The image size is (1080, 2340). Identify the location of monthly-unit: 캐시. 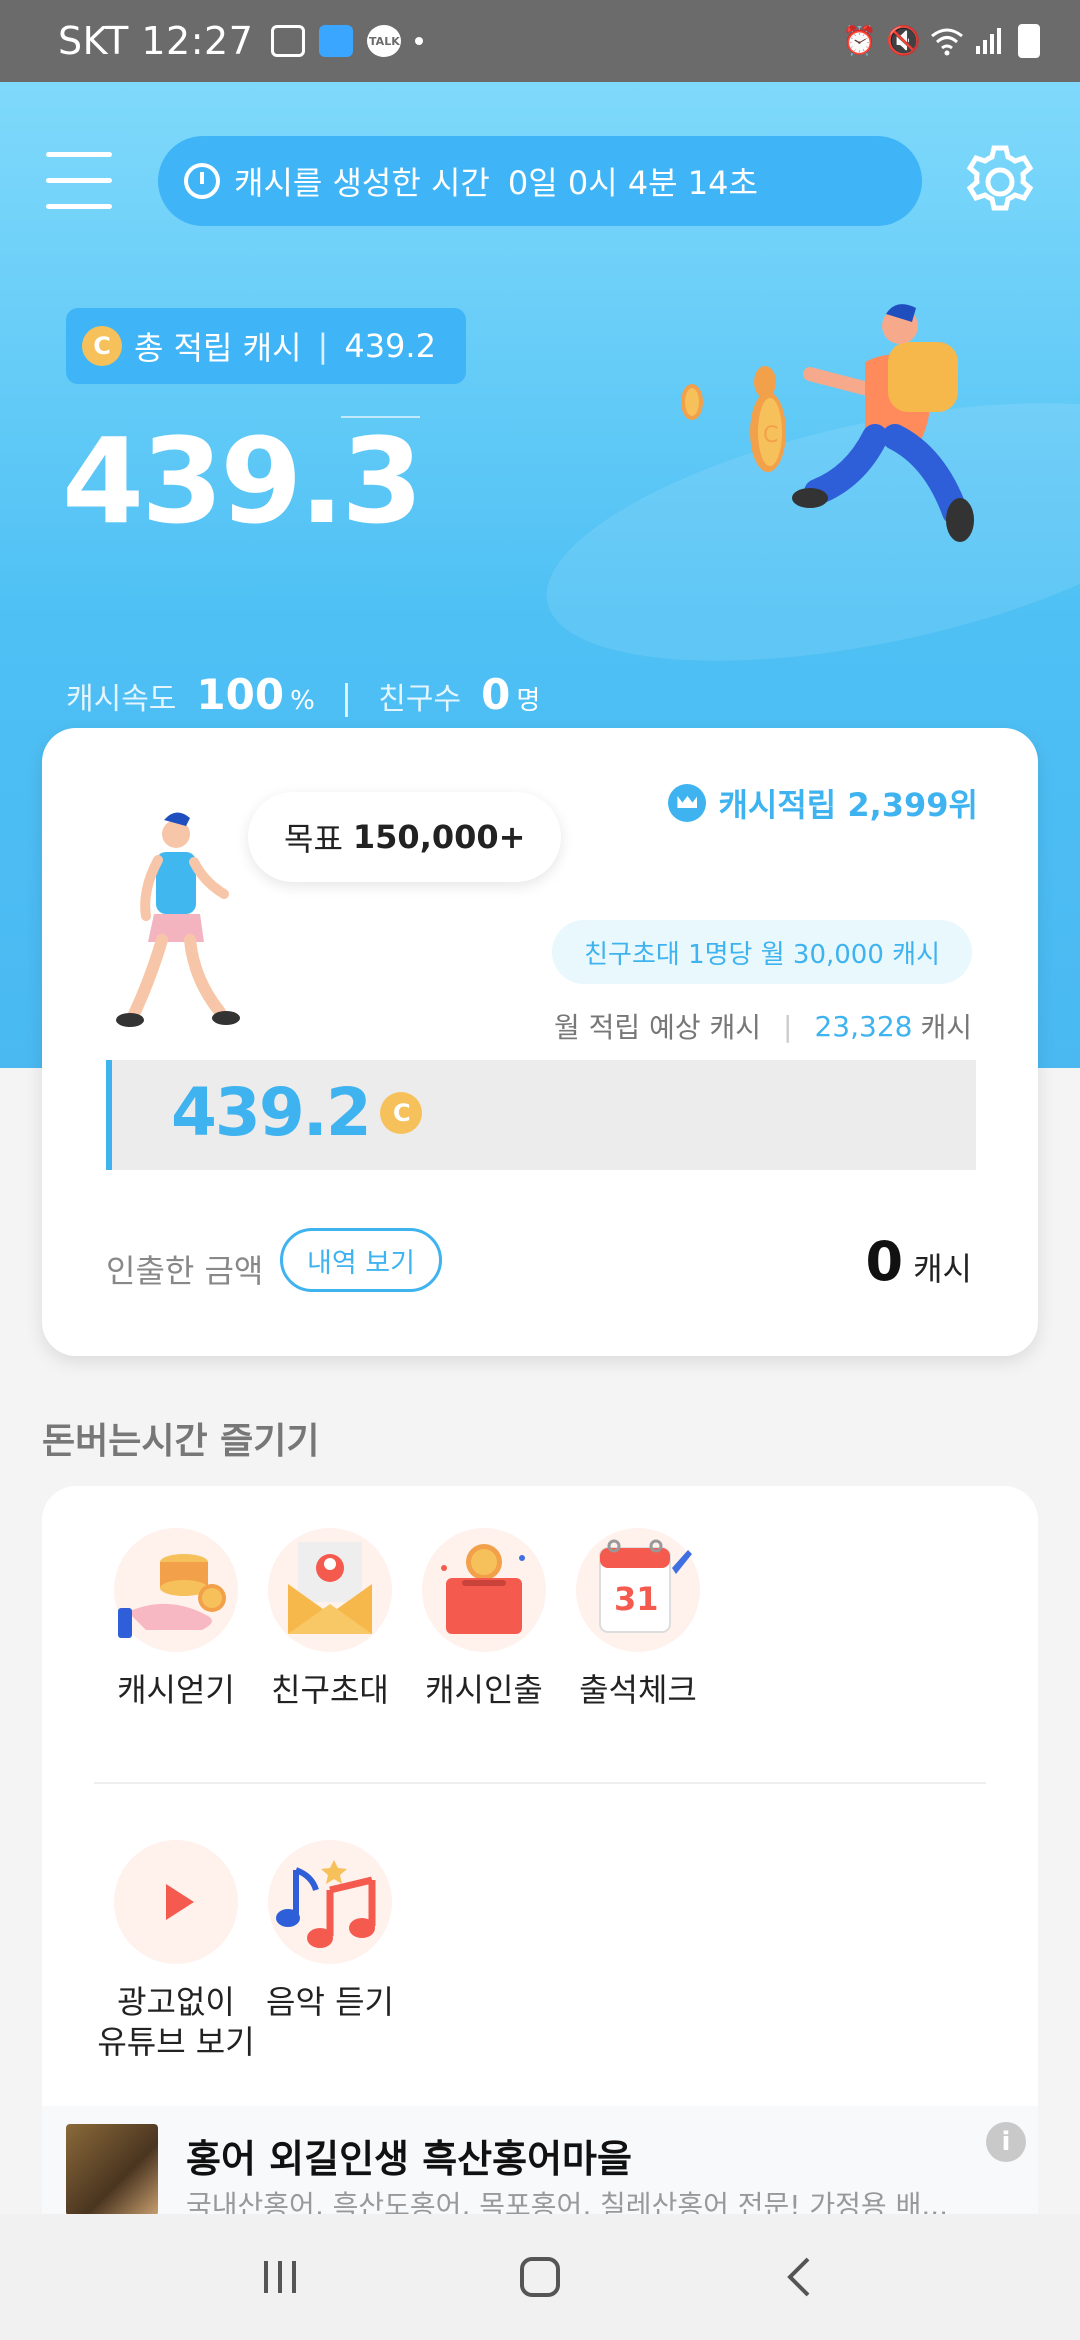
(946, 1027).